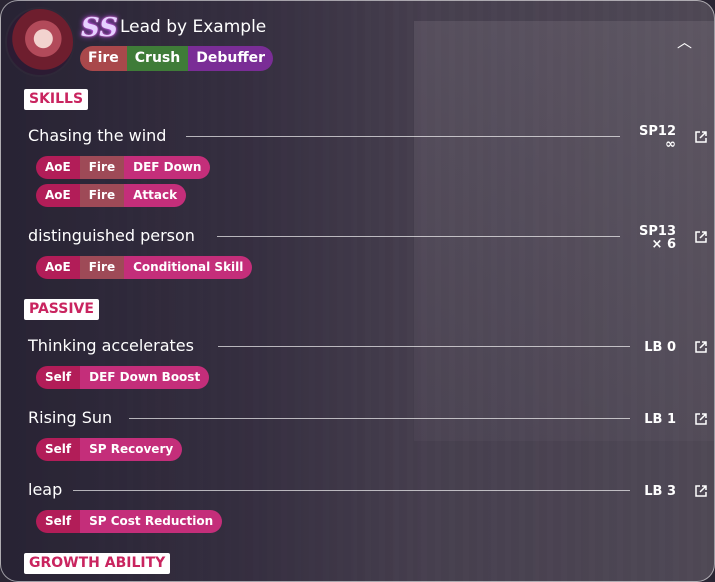 The height and width of the screenshot is (582, 715). I want to click on tag-element: Fire, so click(103, 58).